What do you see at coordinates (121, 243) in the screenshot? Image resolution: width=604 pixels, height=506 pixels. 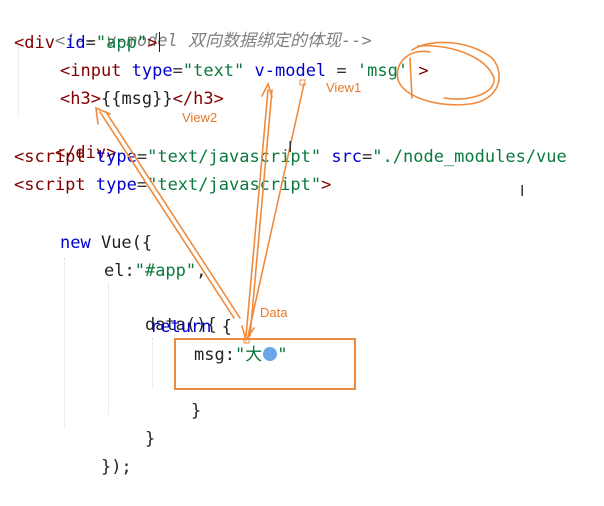 I see `code-token: Vue({` at bounding box center [121, 243].